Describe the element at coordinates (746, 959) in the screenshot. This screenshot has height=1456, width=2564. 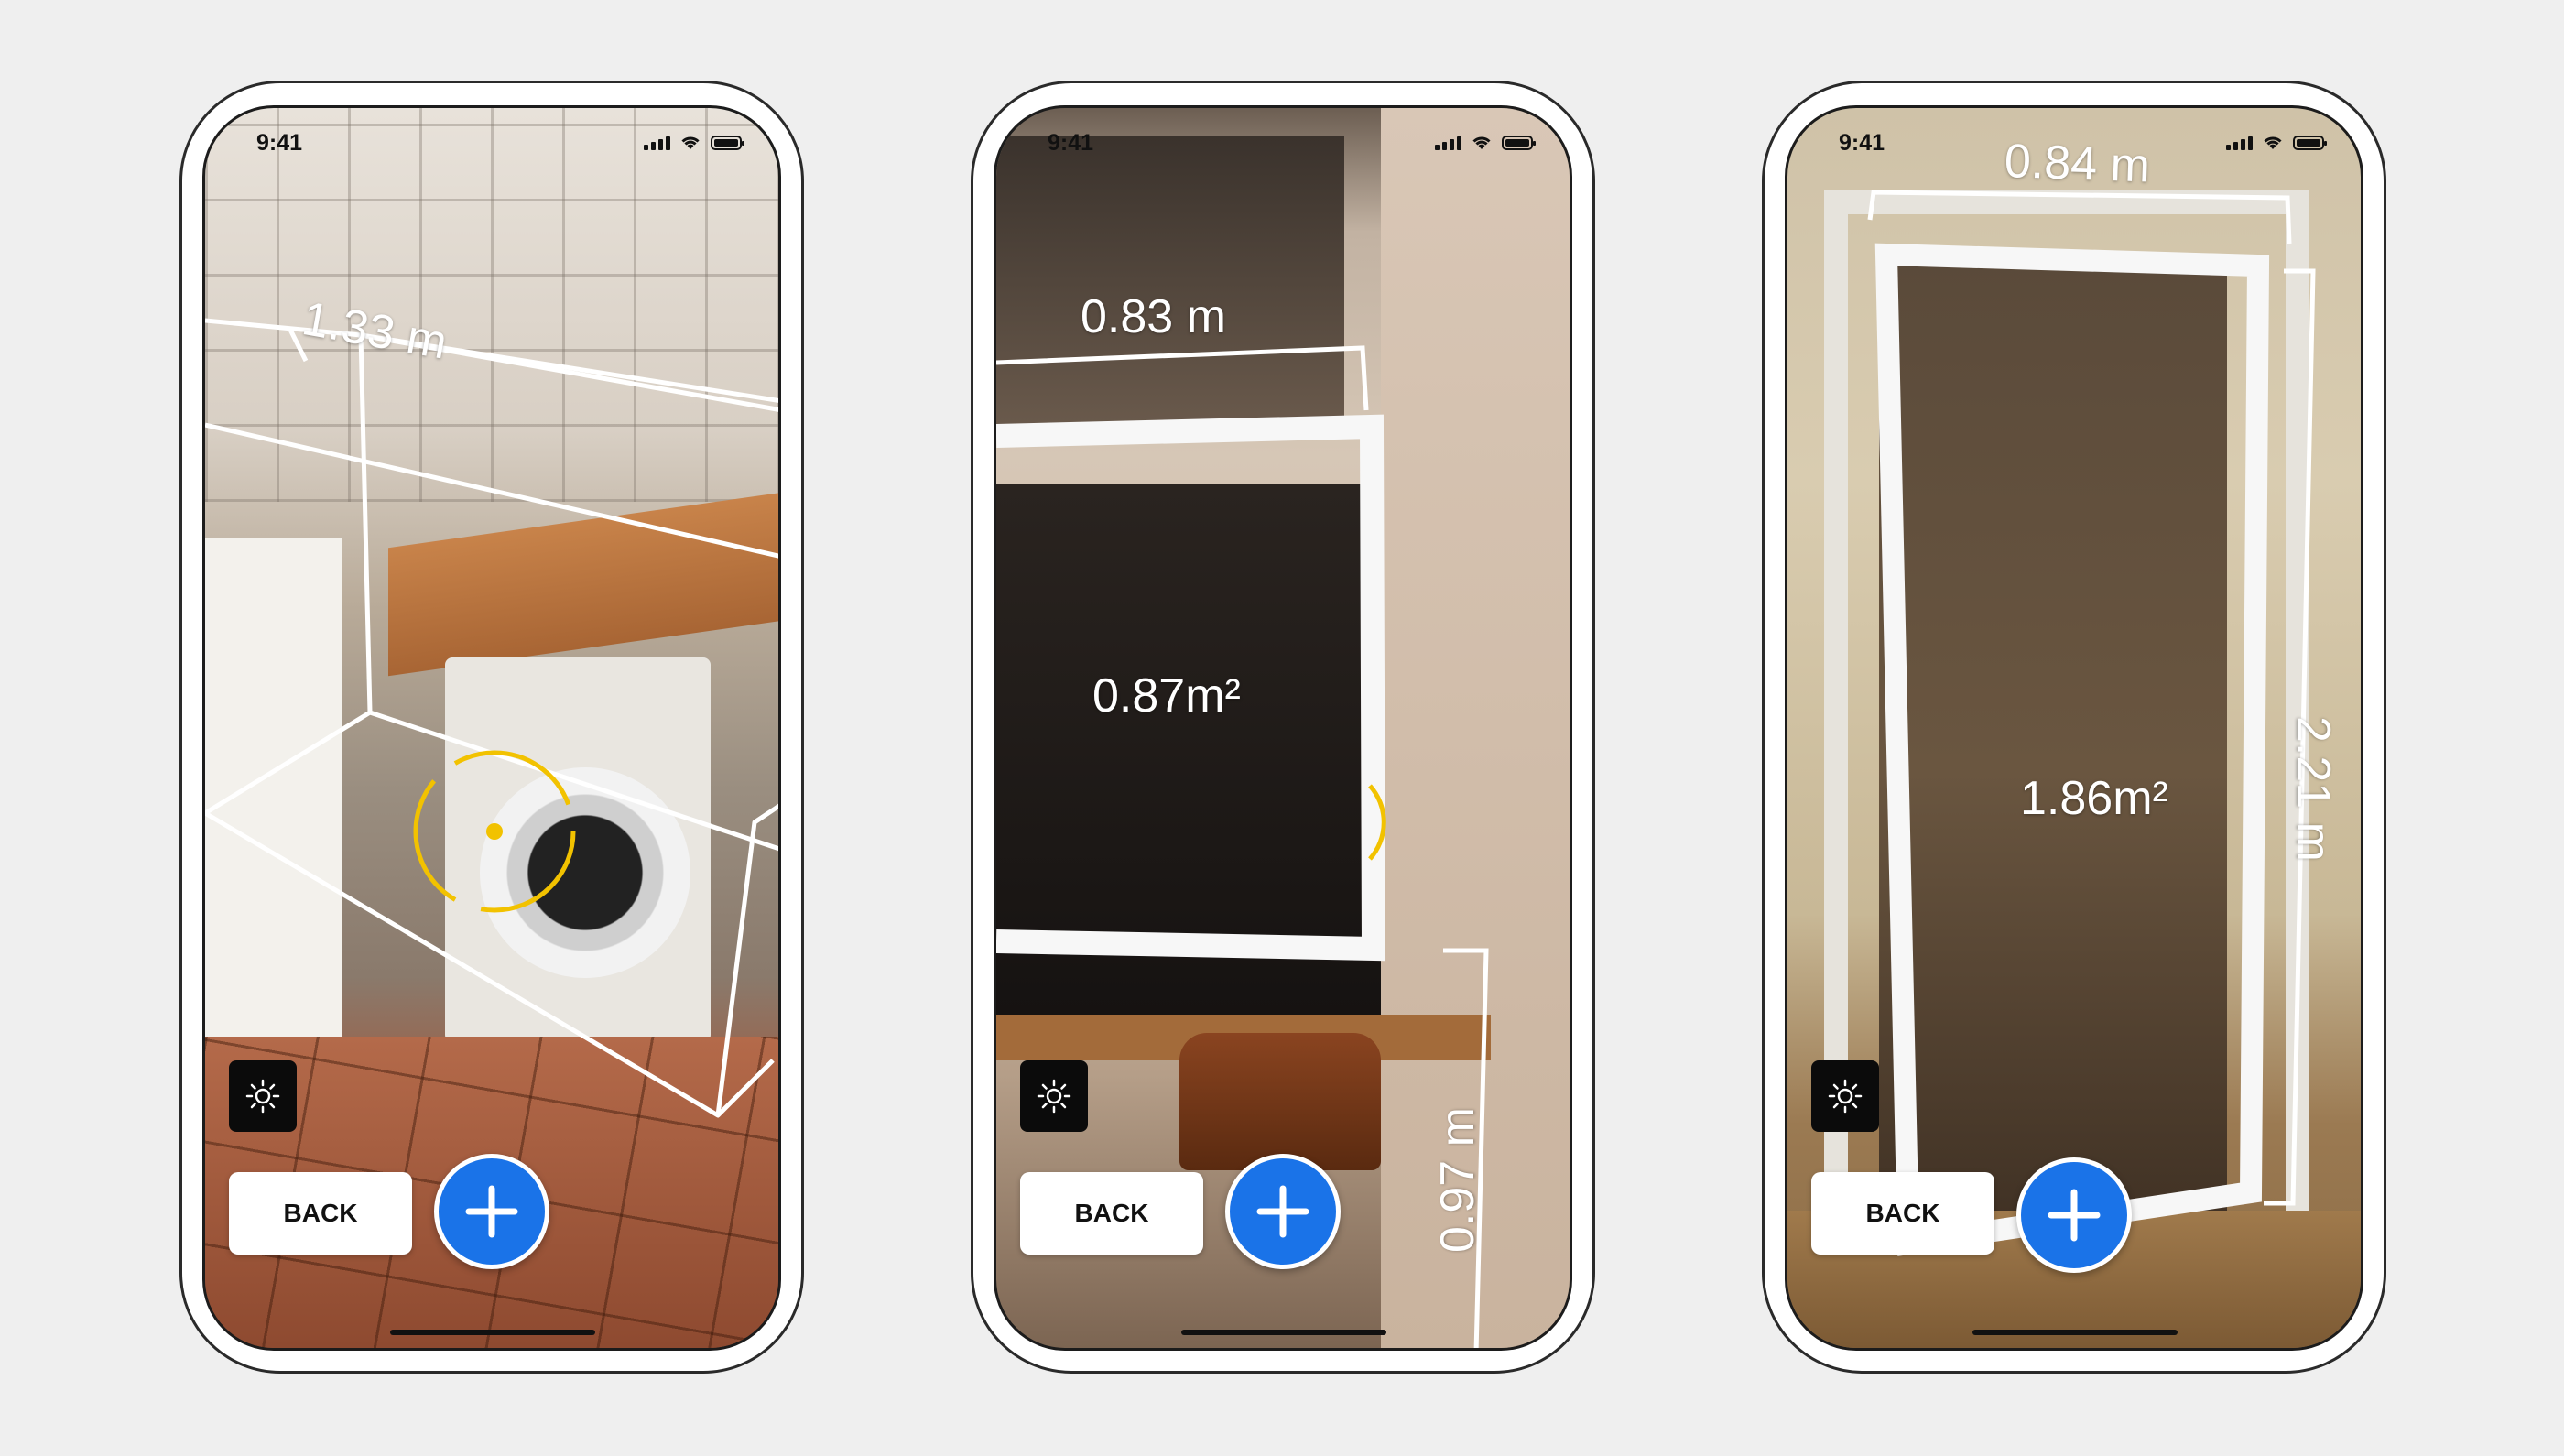
I see `ar-edge-right` at that location.